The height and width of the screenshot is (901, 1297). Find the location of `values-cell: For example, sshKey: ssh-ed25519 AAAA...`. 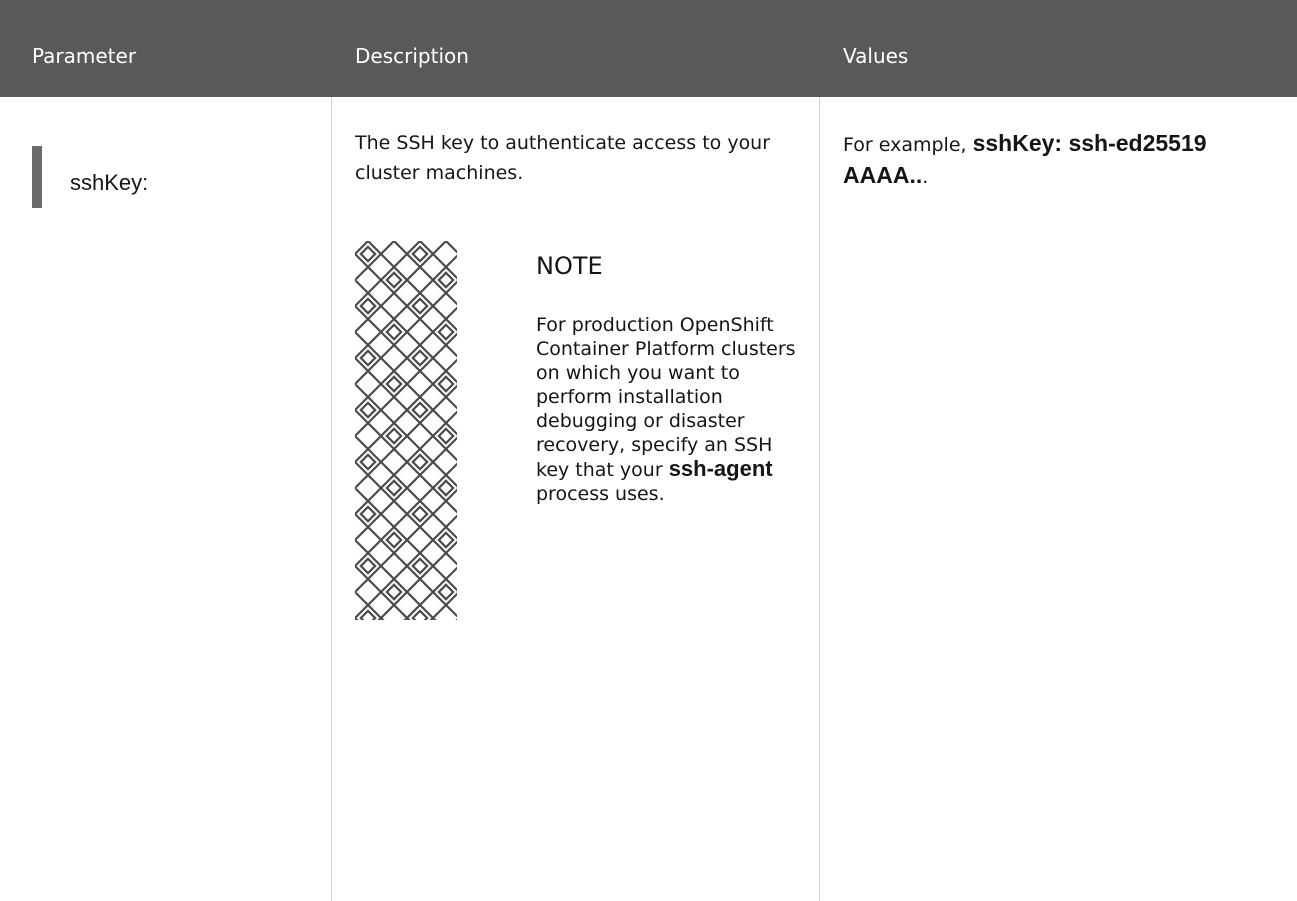

values-cell: For example, sshKey: ssh-ed25519 AAAA... is located at coordinates (1065, 160).